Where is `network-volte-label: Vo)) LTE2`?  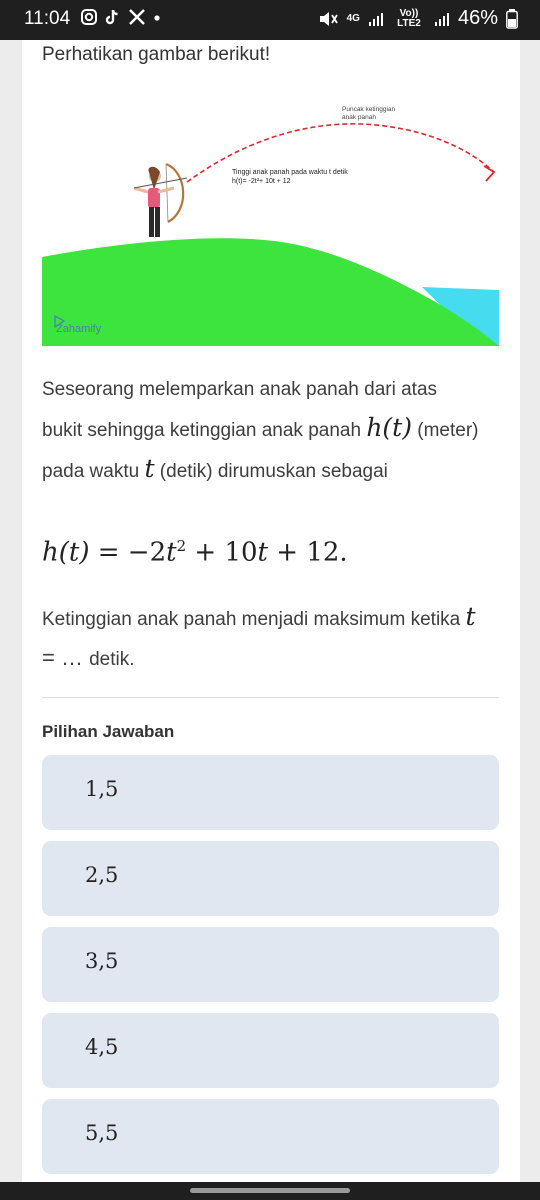 network-volte-label: Vo)) LTE2 is located at coordinates (409, 18).